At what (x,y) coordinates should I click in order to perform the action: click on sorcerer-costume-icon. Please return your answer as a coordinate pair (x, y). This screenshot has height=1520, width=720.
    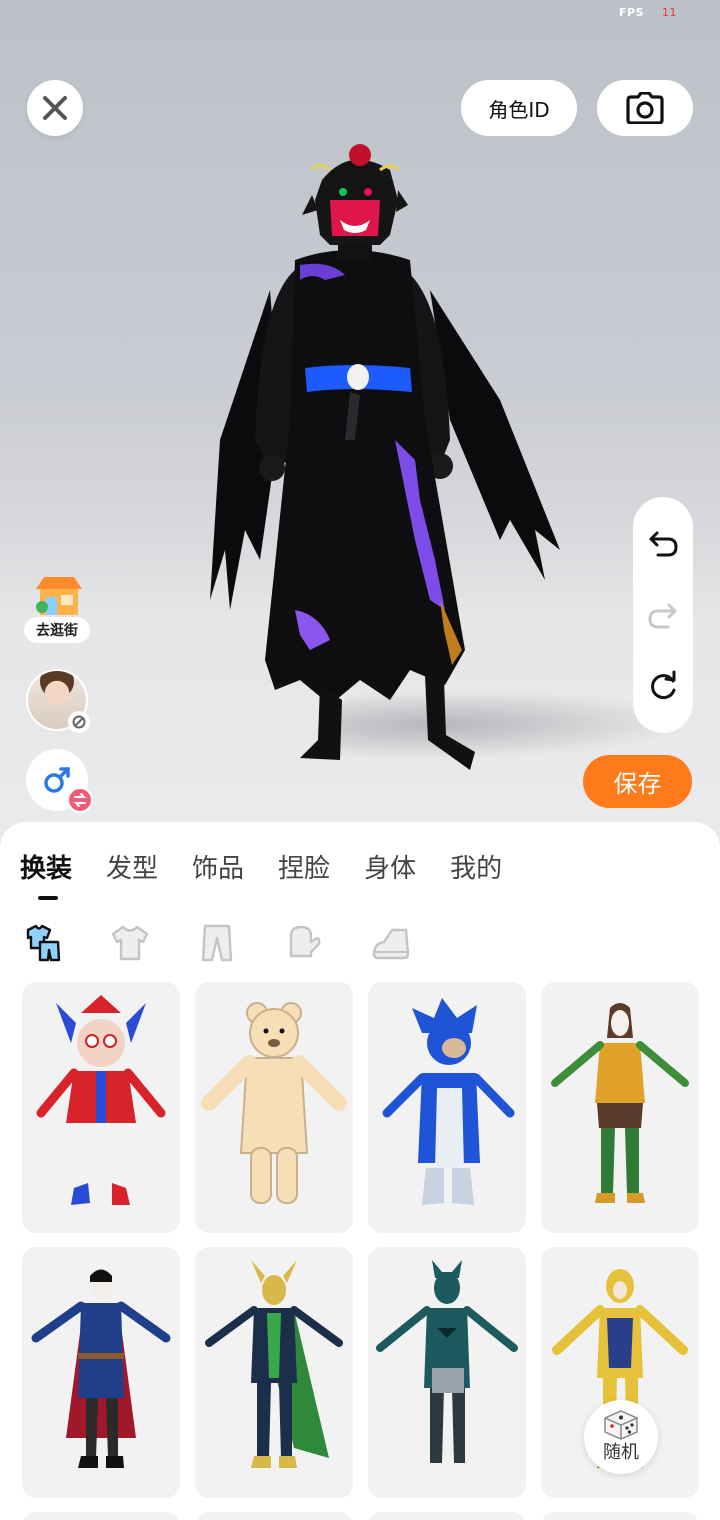
    Looking at the image, I should click on (101, 1368).